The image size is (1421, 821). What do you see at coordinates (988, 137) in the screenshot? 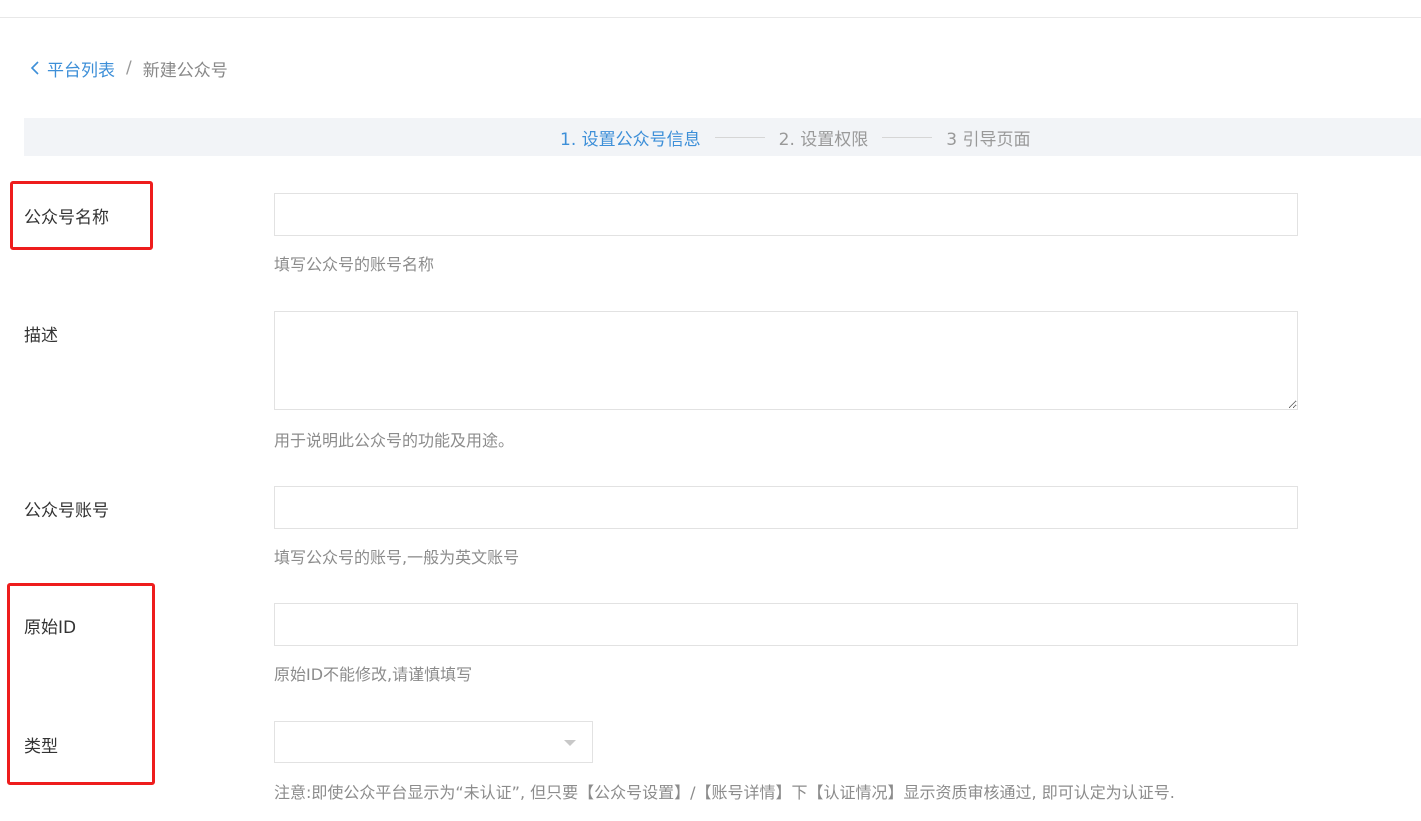
I see `step-3: 3 引导页面` at bounding box center [988, 137].